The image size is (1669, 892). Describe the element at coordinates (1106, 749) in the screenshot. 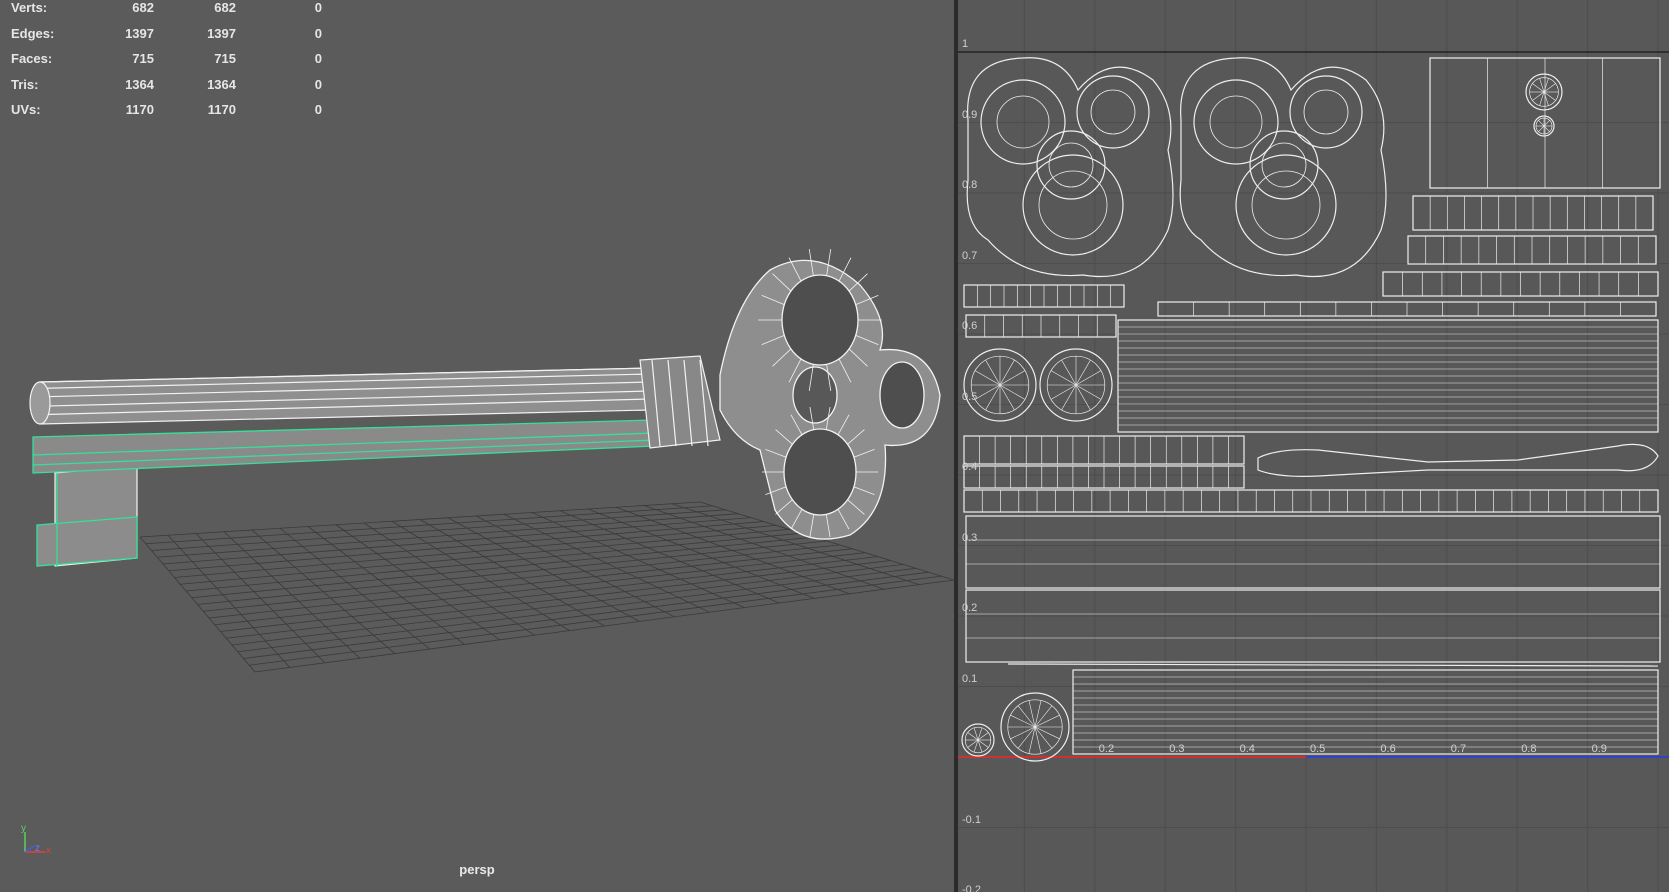

I see `uv-u-label: 0.2` at that location.